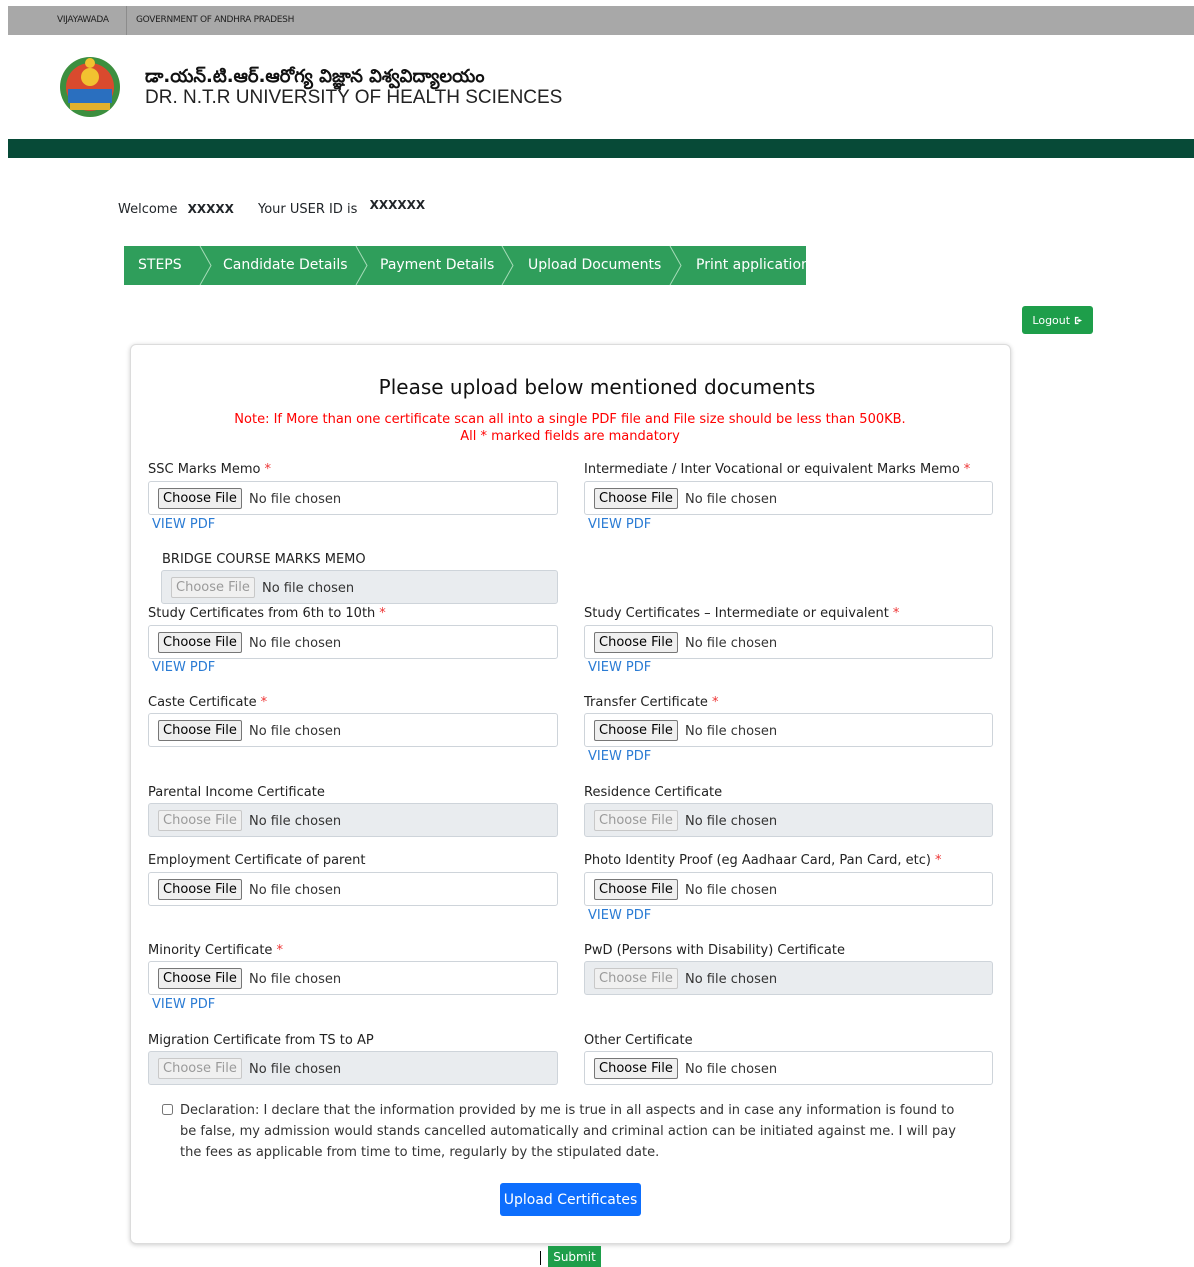  I want to click on migration-certificate-file-input: Choose File No file chosen, so click(353, 1068).